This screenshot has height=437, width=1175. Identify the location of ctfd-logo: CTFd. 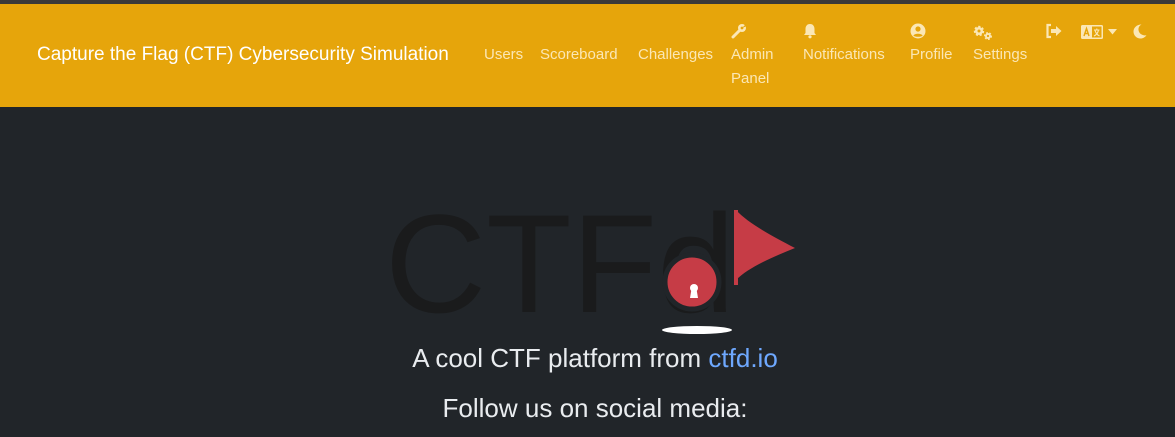
(590, 262).